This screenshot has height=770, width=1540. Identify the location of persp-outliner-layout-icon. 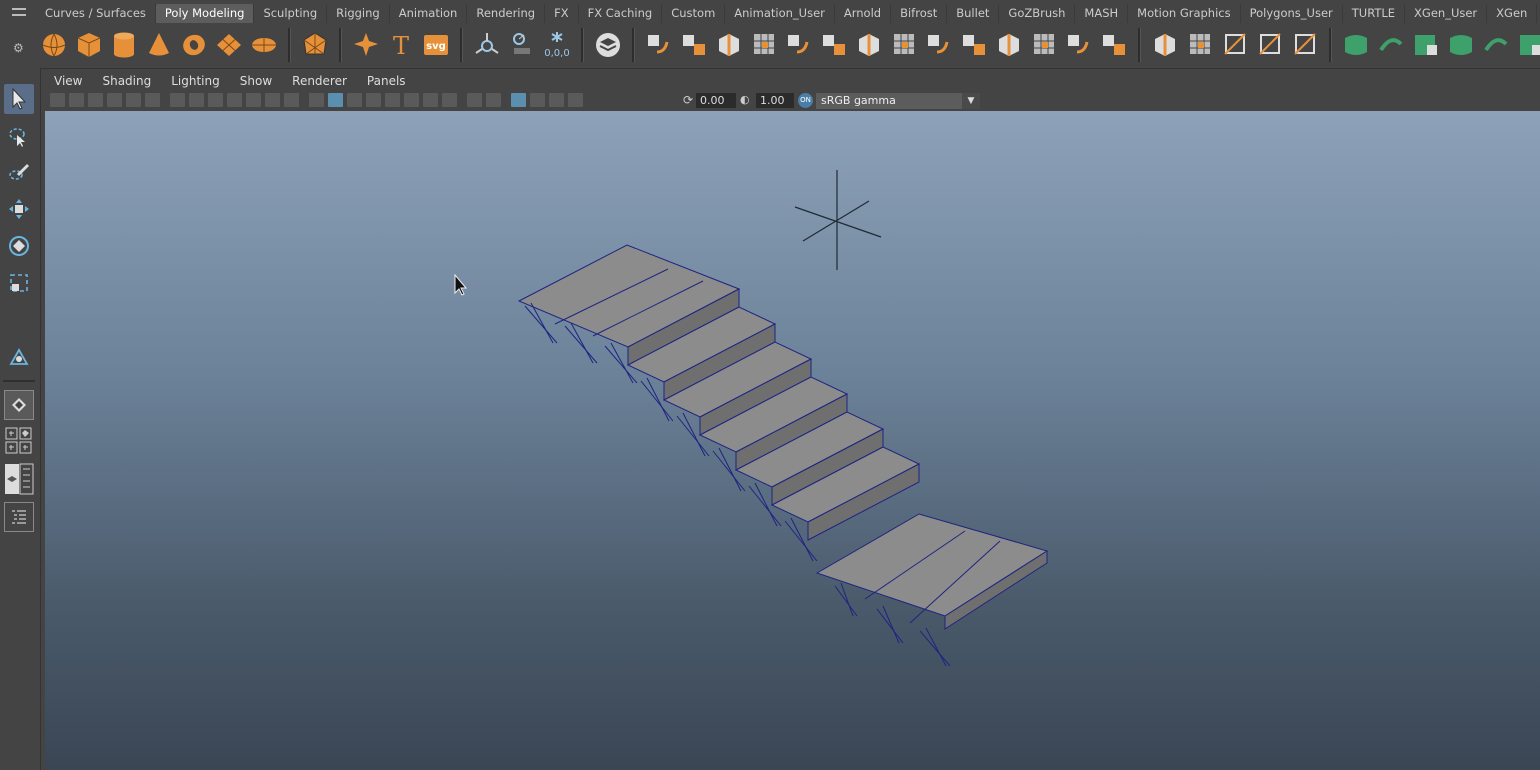
(19, 479).